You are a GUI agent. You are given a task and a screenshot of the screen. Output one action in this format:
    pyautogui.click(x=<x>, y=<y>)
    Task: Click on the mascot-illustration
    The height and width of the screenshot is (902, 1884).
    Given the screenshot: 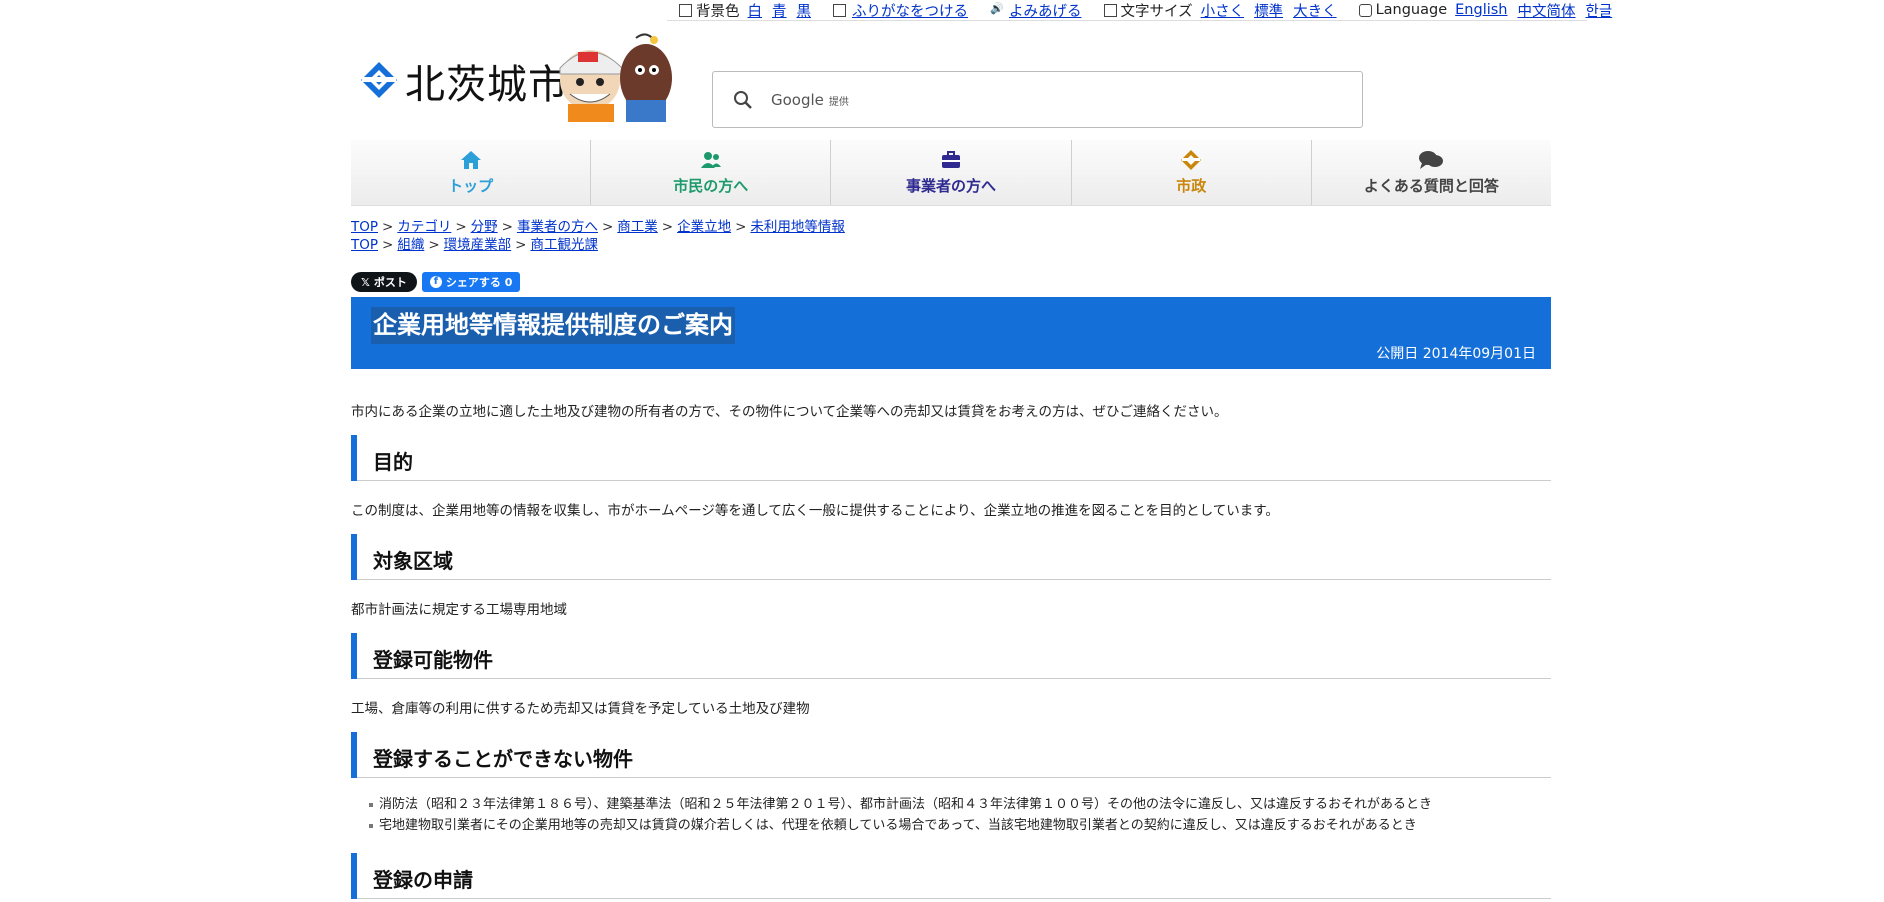 What is the action you would take?
    pyautogui.click(x=615, y=77)
    